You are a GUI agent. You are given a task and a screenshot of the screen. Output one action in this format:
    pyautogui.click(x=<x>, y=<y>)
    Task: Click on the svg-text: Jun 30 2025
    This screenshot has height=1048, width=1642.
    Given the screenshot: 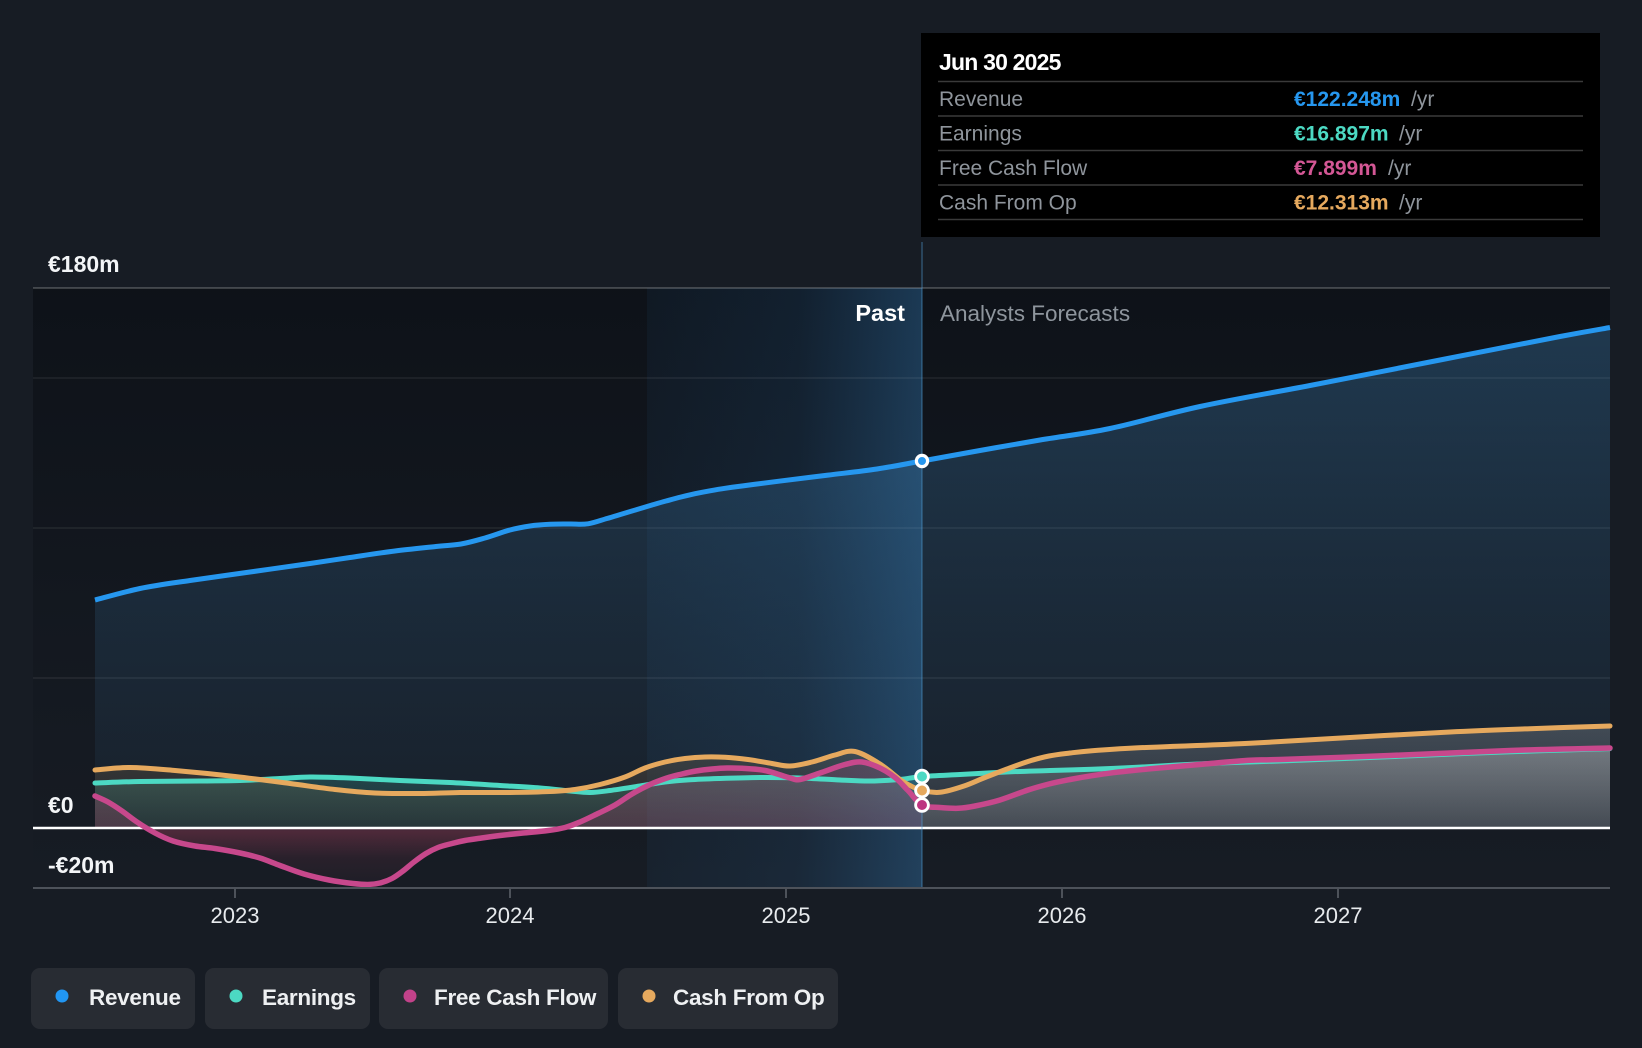 What is the action you would take?
    pyautogui.click(x=1000, y=62)
    